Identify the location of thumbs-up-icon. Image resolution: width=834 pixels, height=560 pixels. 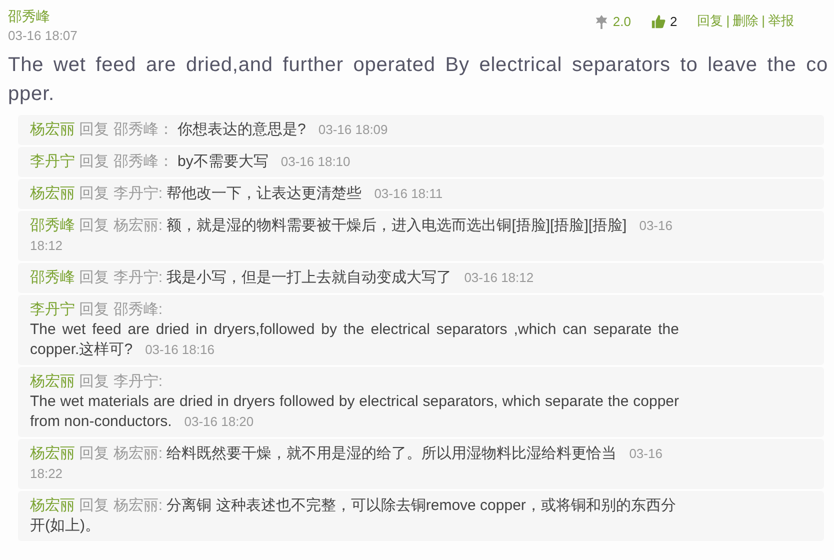
(658, 21).